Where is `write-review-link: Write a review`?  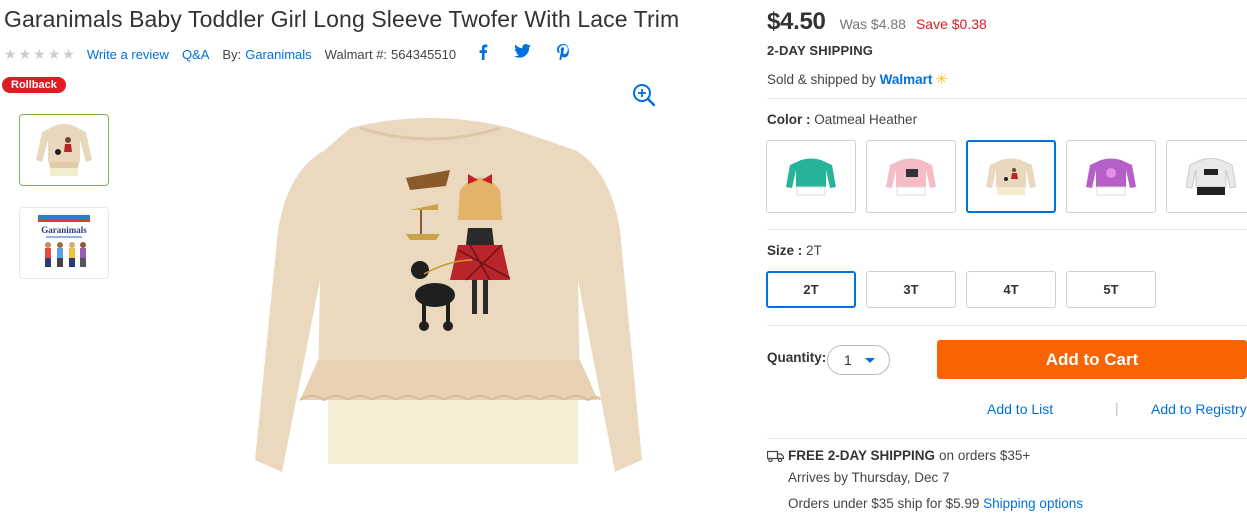
write-review-link: Write a review is located at coordinates (128, 54).